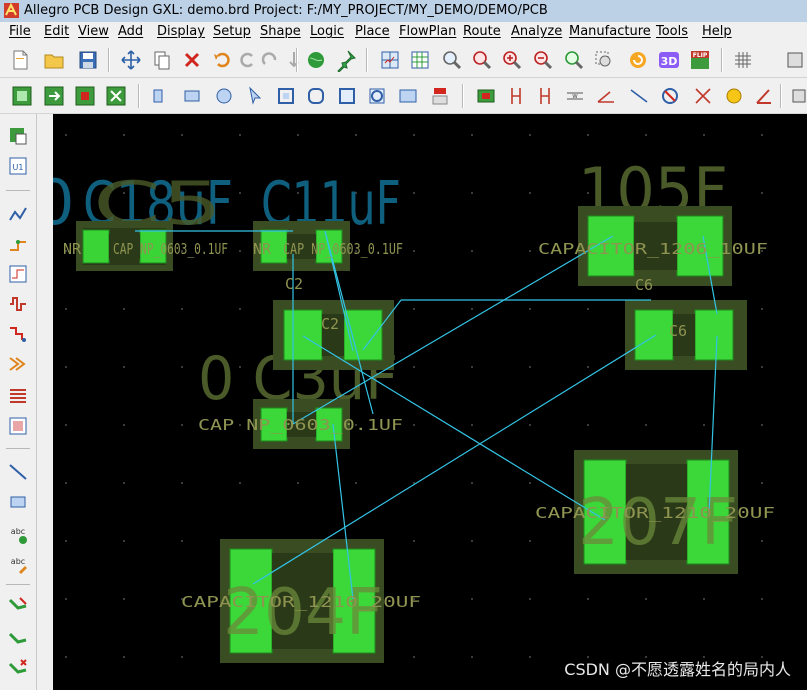 Image resolution: width=807 pixels, height=690 pixels. What do you see at coordinates (88, 60) in the screenshot?
I see `save-button` at bounding box center [88, 60].